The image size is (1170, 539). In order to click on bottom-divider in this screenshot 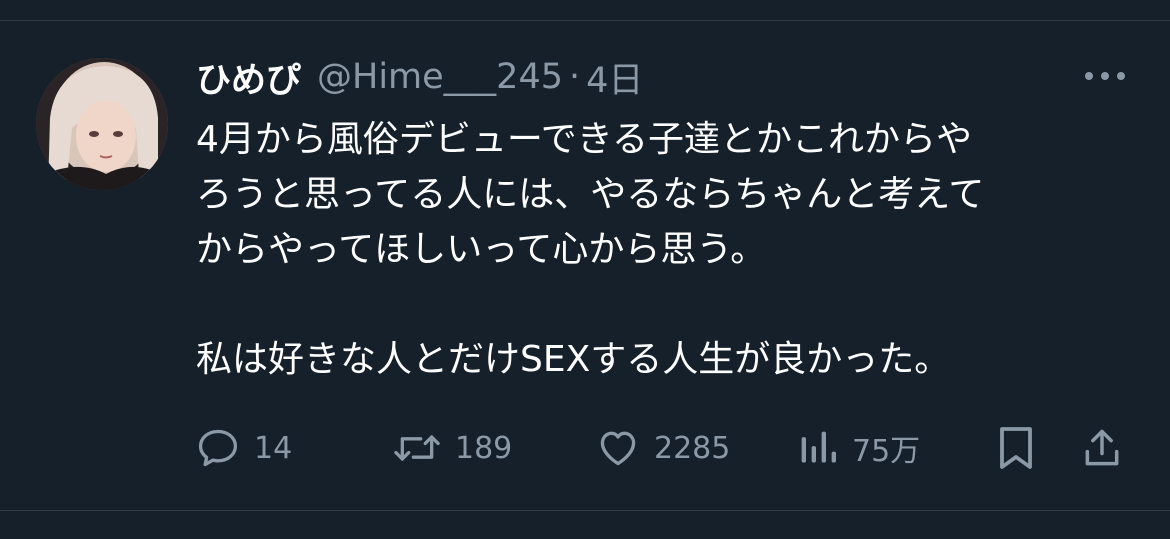, I will do `click(585, 510)`.